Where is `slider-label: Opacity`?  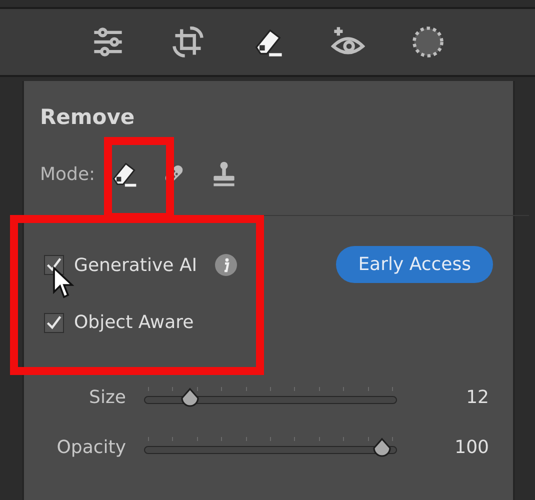 slider-label: Opacity is located at coordinates (91, 447).